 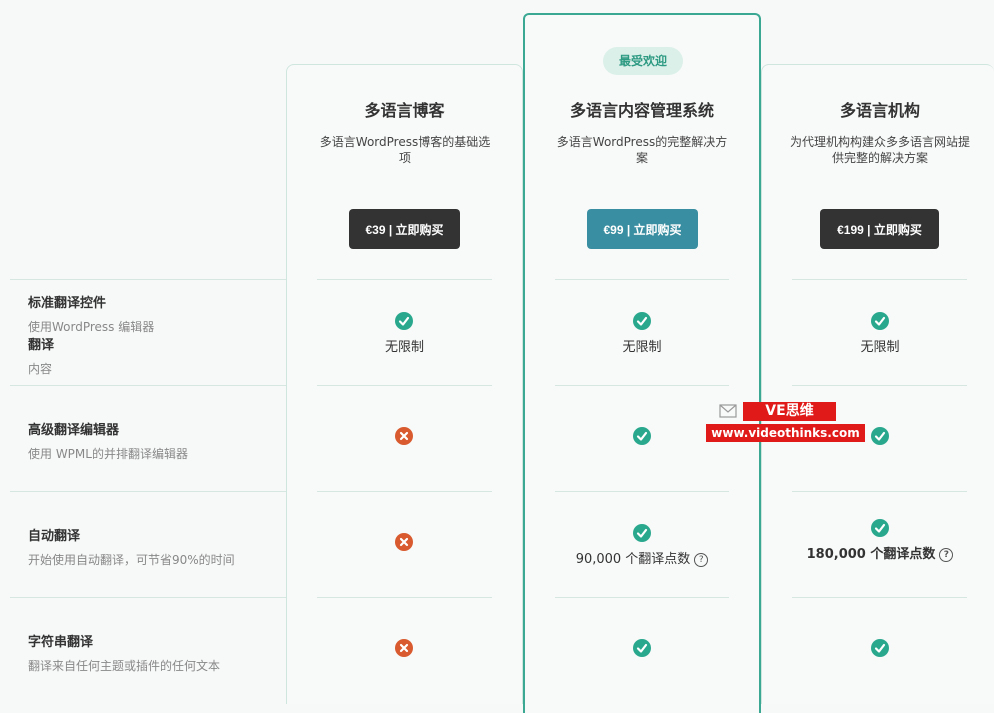 I want to click on buy-button-cms: €99 | 立即购买, so click(x=642, y=229).